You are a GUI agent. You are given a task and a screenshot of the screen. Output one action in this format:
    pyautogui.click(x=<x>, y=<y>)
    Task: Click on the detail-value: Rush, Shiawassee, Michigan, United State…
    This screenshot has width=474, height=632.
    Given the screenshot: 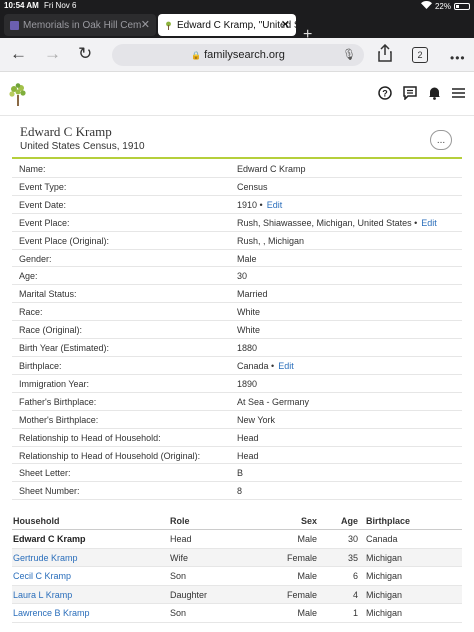 What is the action you would take?
    pyautogui.click(x=337, y=223)
    